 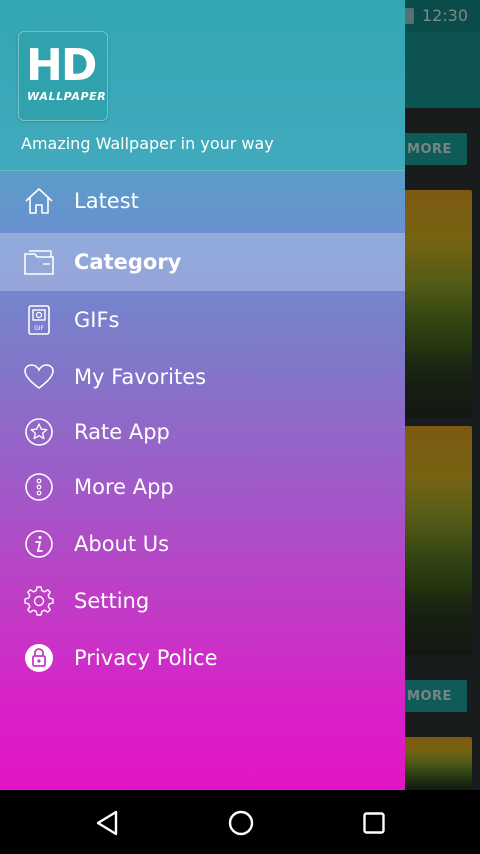 I want to click on menu-item-privacy-police: Privacy Police, so click(x=202, y=658).